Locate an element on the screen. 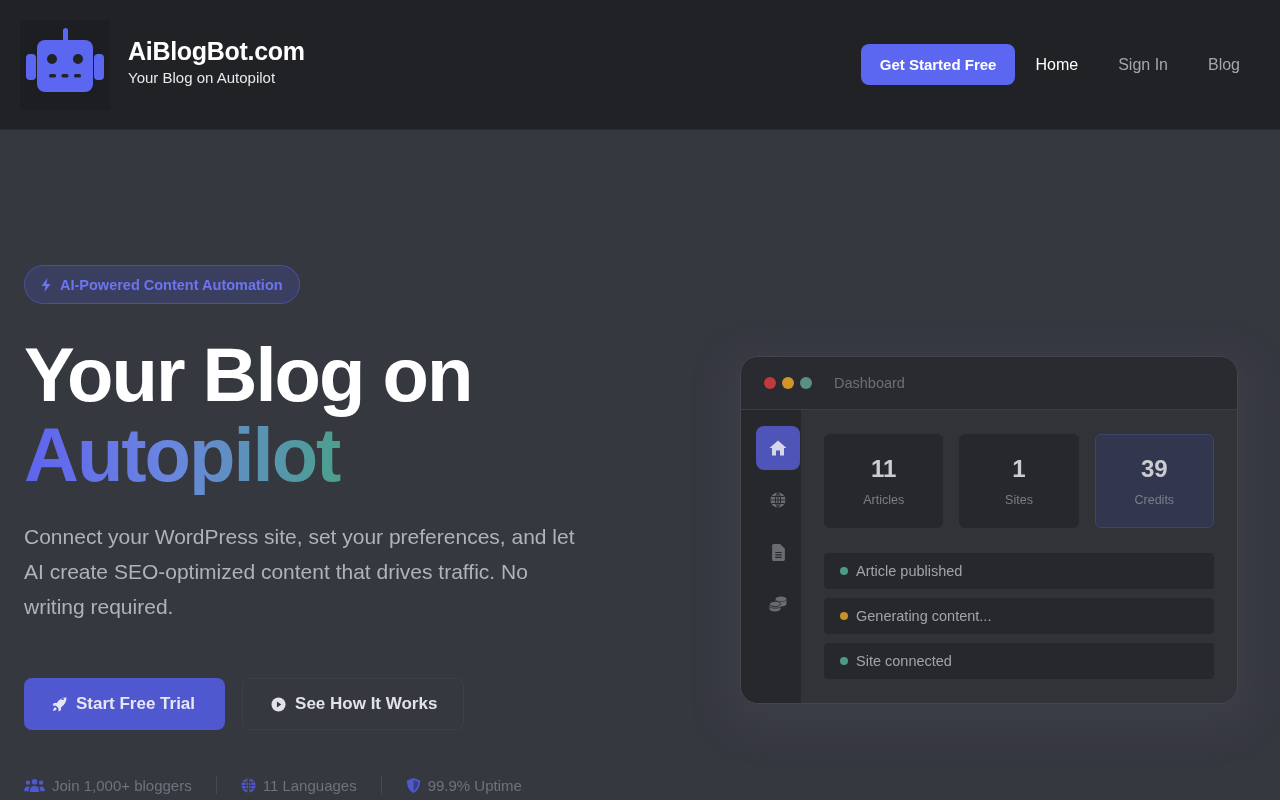  hero-heading: Your Blog on is located at coordinates (248, 375).